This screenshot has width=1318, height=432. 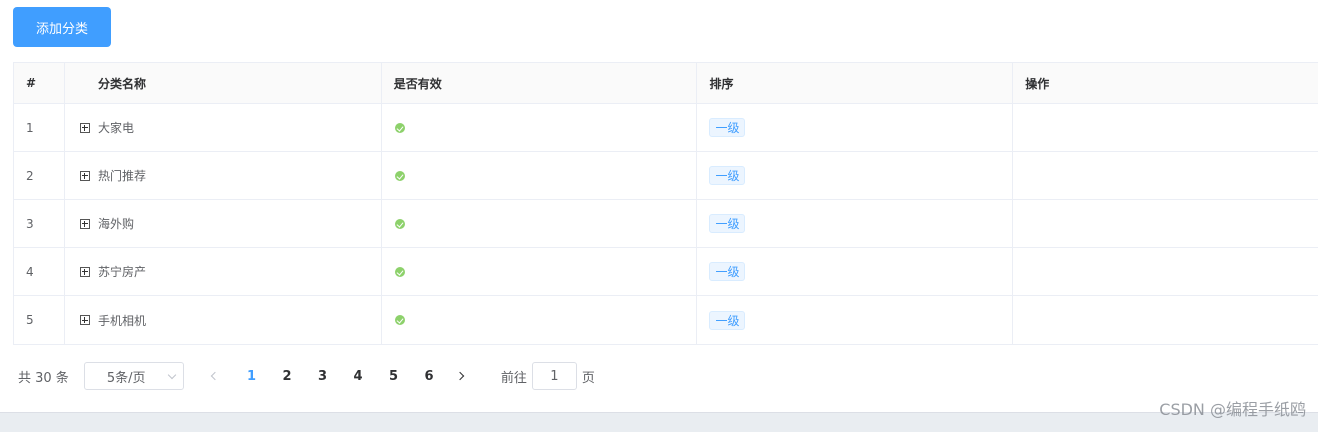 I want to click on goto-page: 前往 页, so click(x=548, y=376).